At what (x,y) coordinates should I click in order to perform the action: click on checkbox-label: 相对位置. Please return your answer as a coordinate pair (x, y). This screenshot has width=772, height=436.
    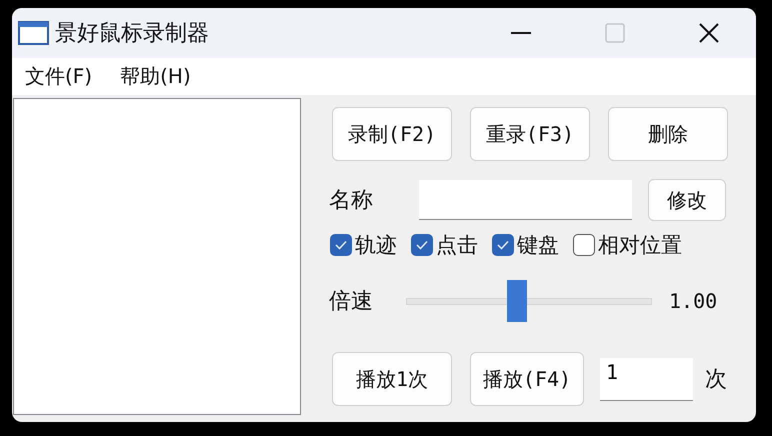
    Looking at the image, I should click on (640, 245).